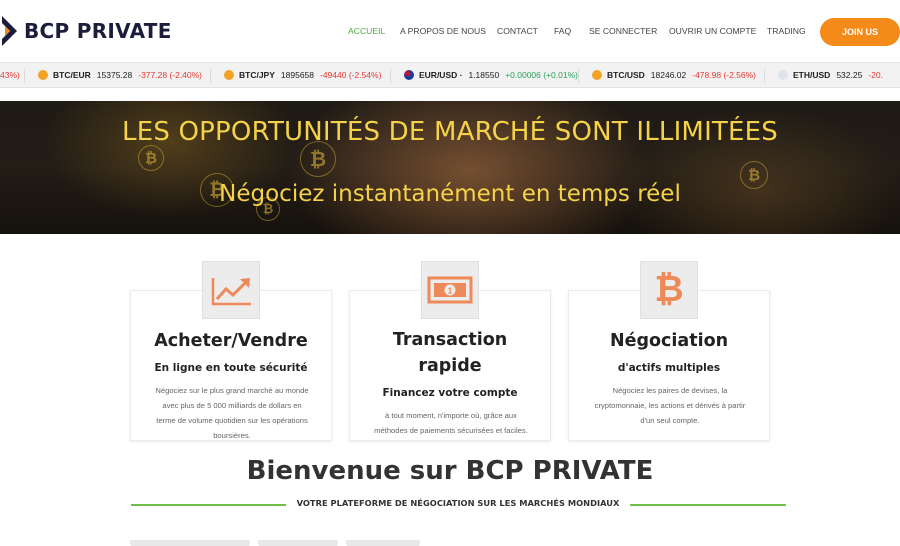 The width and height of the screenshot is (900, 546). What do you see at coordinates (451, 415) in the screenshot?
I see `card-text-line: à tout moment, n'importe où, grâce aux` at bounding box center [451, 415].